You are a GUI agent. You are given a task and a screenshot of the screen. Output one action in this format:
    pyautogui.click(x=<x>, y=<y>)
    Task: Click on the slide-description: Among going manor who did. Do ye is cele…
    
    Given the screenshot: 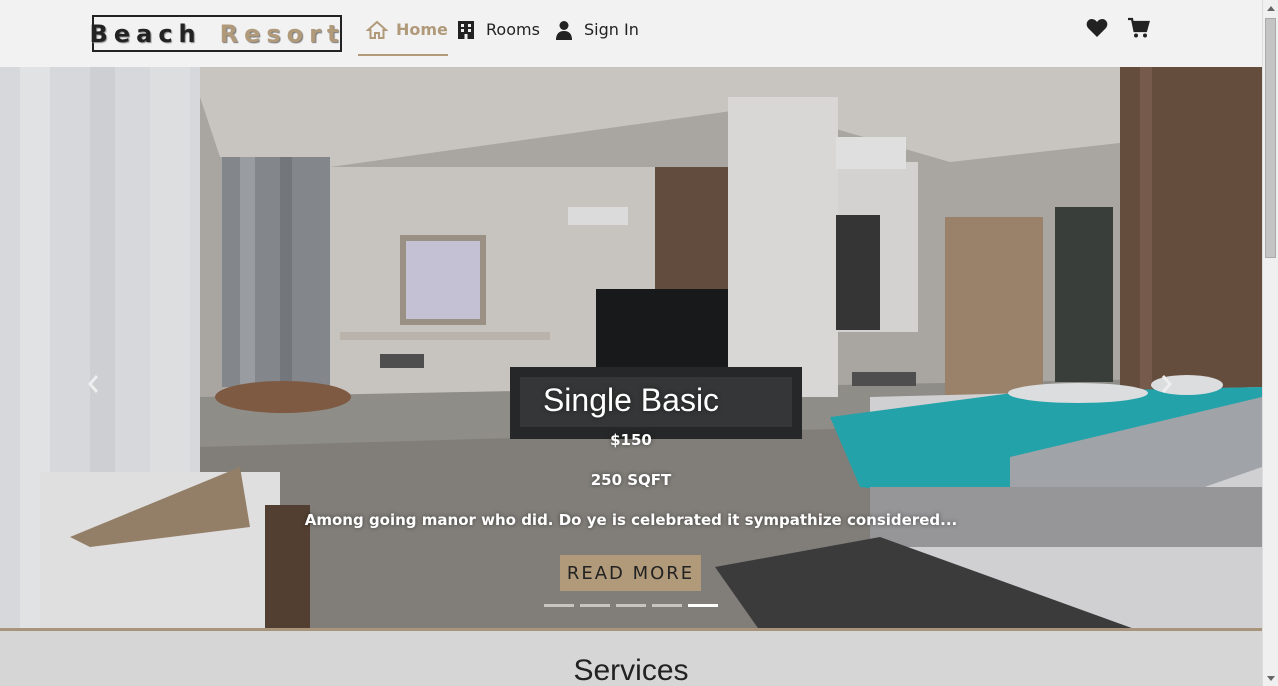 What is the action you would take?
    pyautogui.click(x=631, y=520)
    